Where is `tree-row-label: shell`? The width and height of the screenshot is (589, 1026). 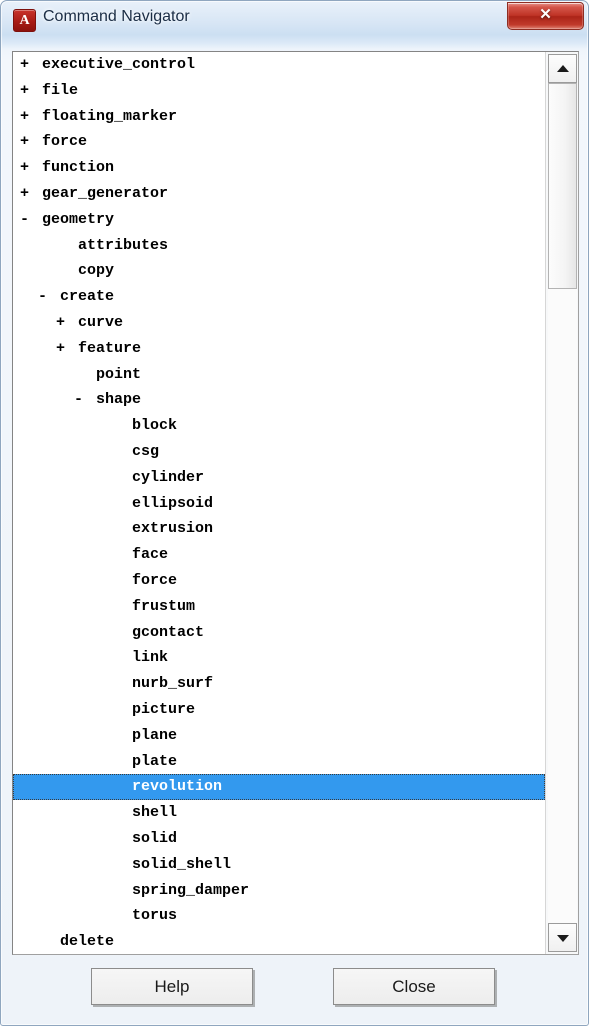 tree-row-label: shell is located at coordinates (155, 813).